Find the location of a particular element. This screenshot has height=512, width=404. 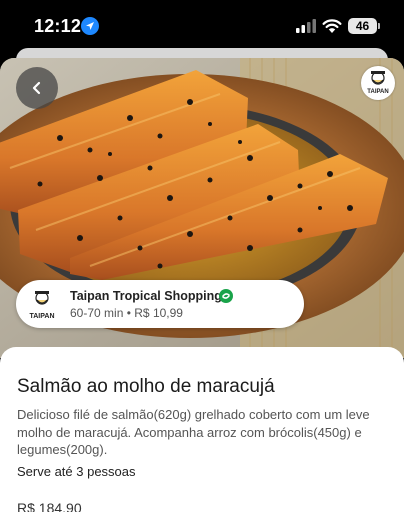

back-button is located at coordinates (37, 88).